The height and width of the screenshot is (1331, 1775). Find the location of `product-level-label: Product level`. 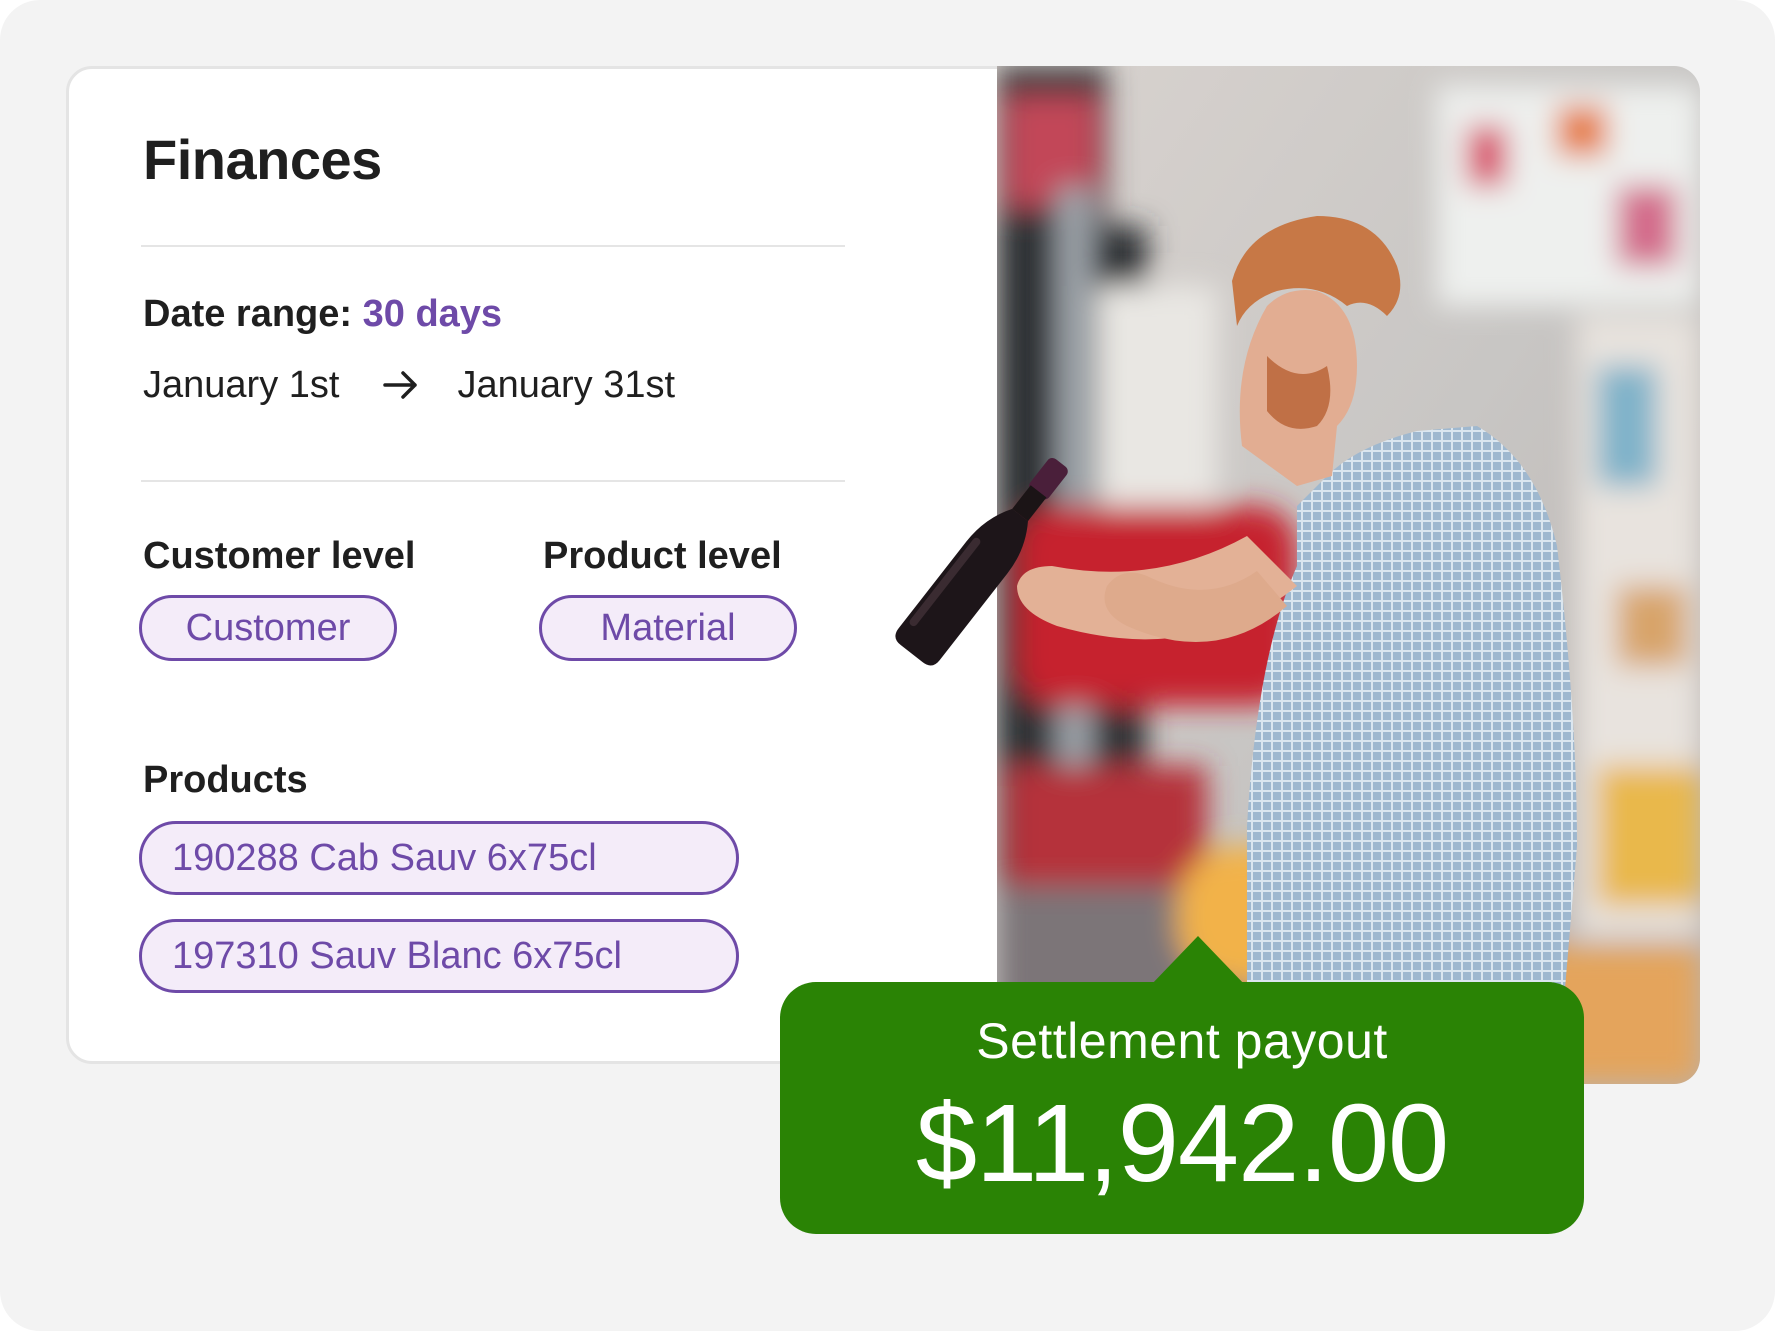

product-level-label: Product level is located at coordinates (662, 556).